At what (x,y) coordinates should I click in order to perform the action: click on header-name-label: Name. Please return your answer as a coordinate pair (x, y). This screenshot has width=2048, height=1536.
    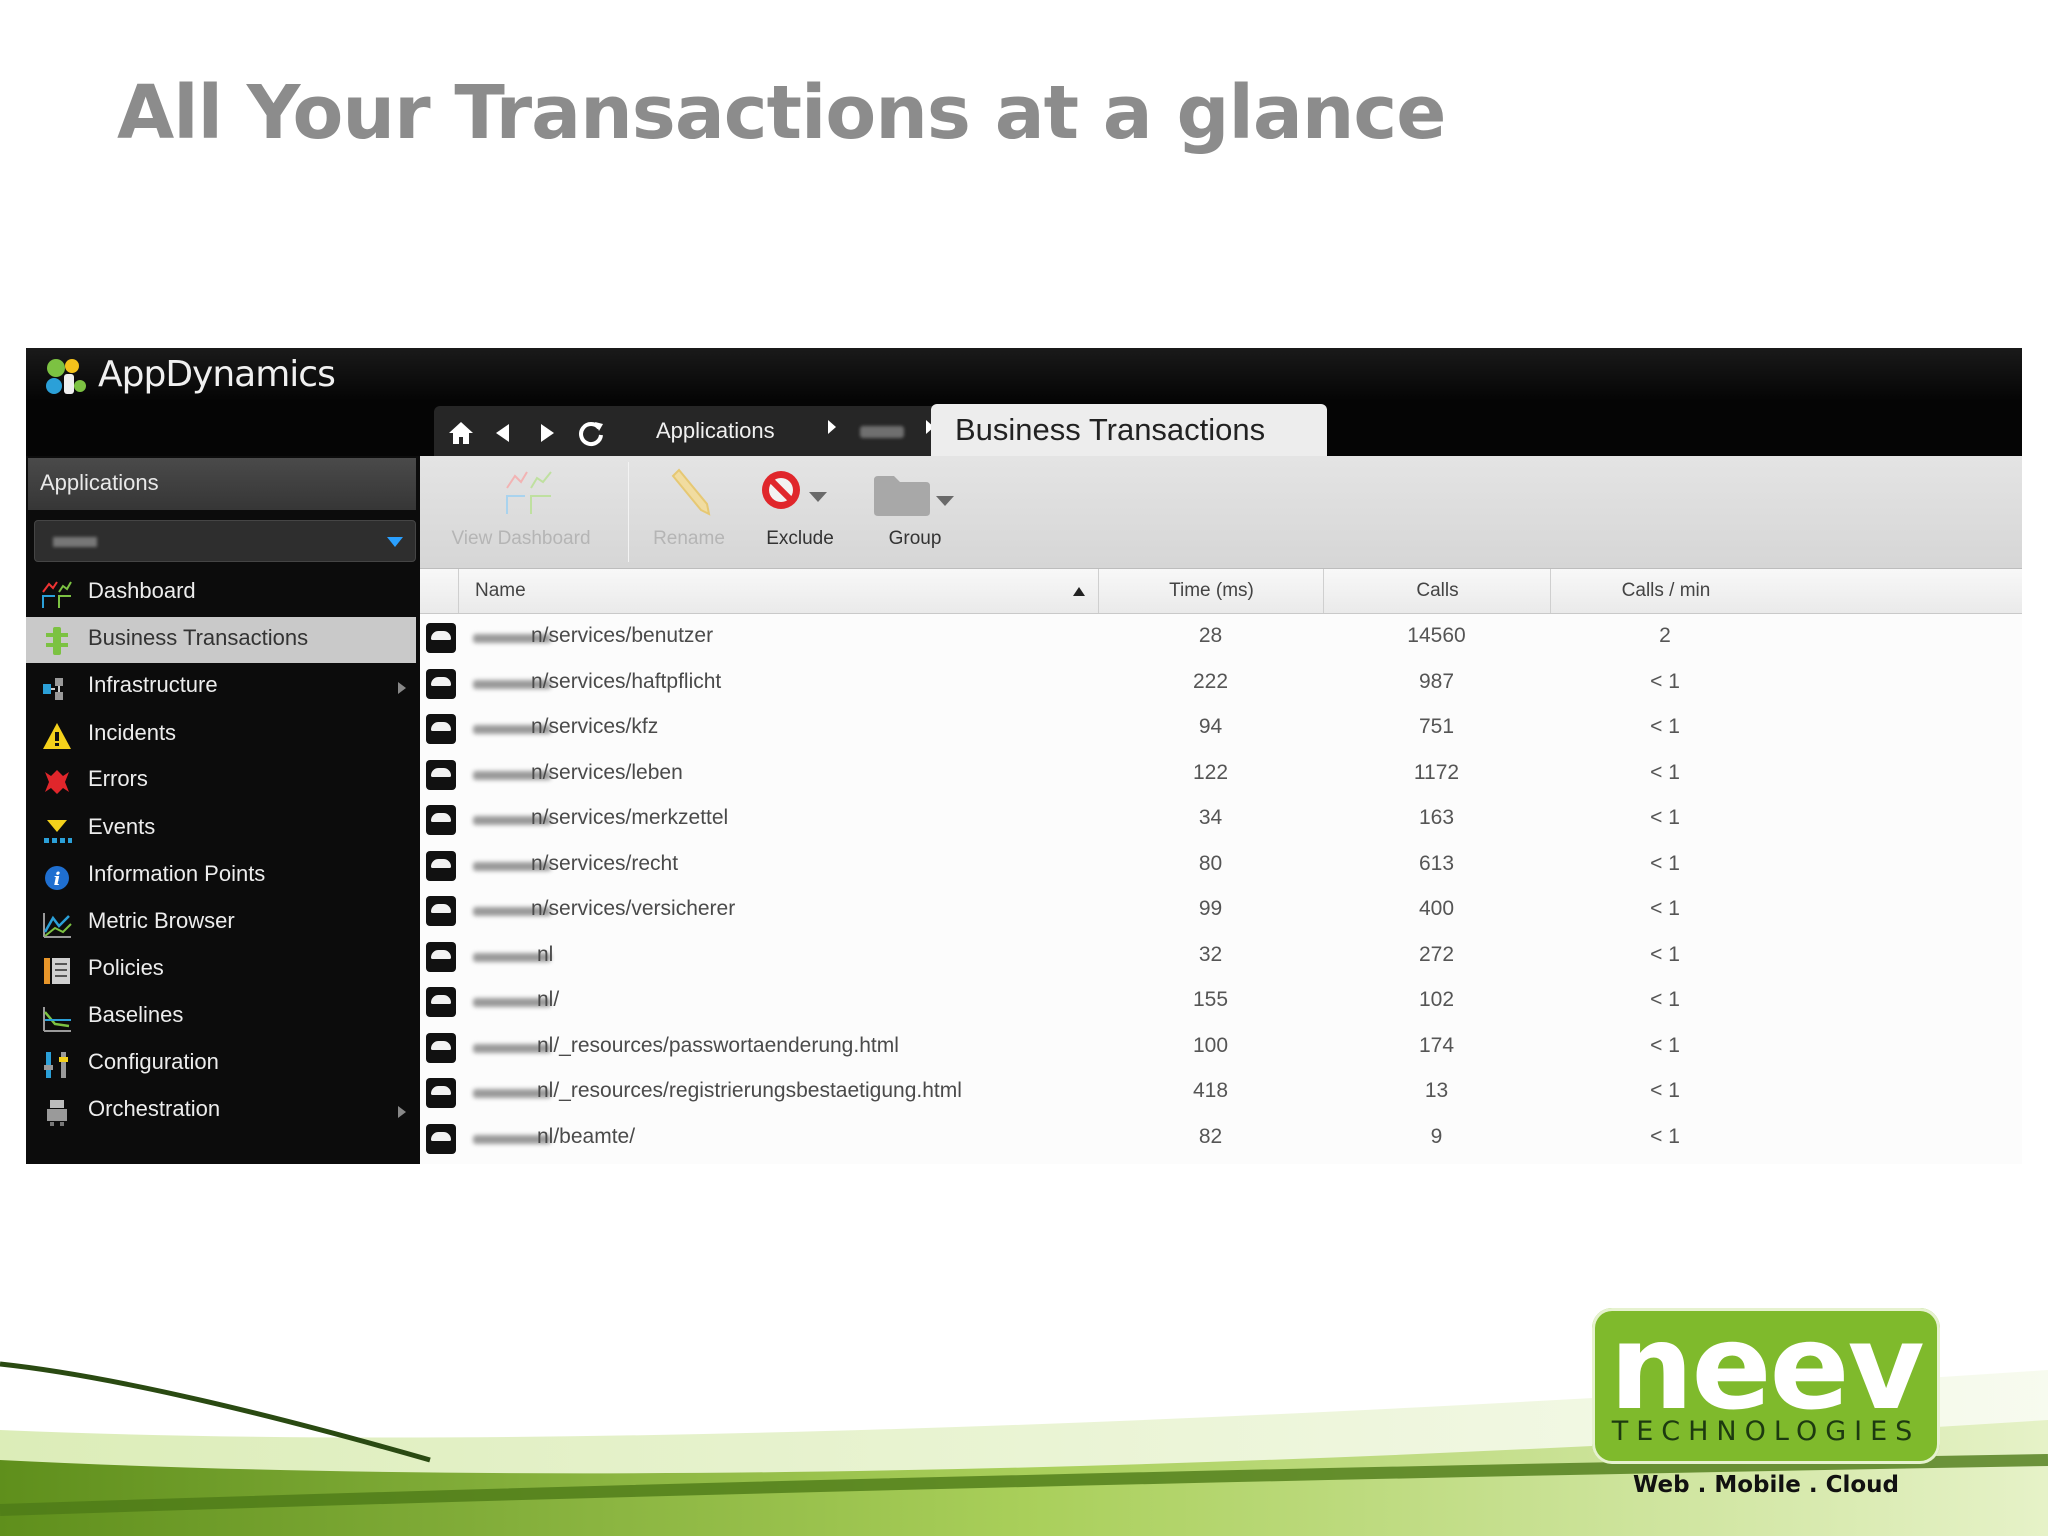
    Looking at the image, I should click on (500, 590).